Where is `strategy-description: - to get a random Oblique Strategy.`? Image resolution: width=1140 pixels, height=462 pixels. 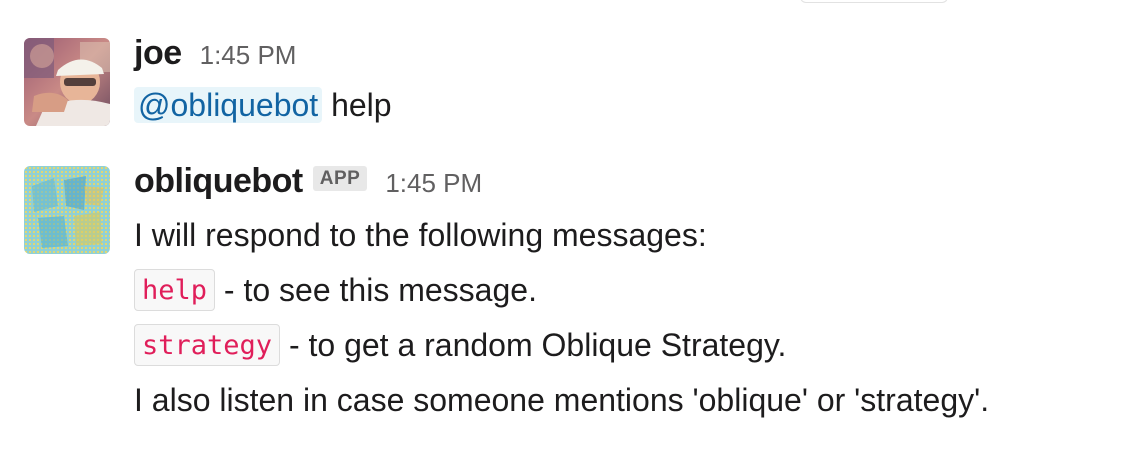
strategy-description: - to get a random Oblique Strategy. is located at coordinates (533, 345).